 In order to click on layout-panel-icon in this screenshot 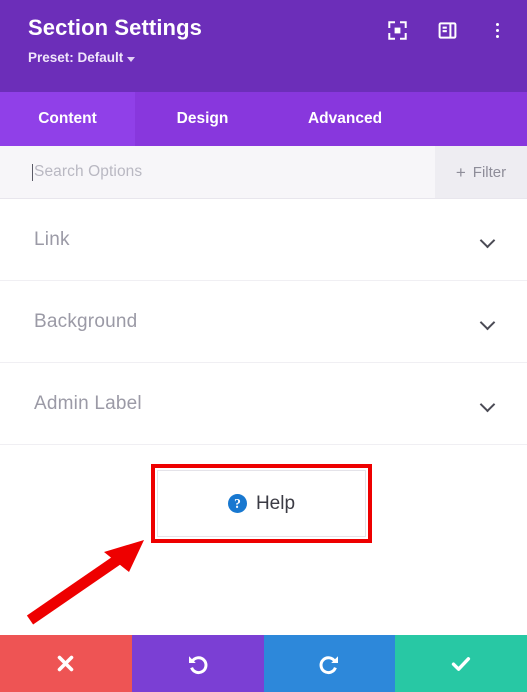, I will do `click(447, 30)`.